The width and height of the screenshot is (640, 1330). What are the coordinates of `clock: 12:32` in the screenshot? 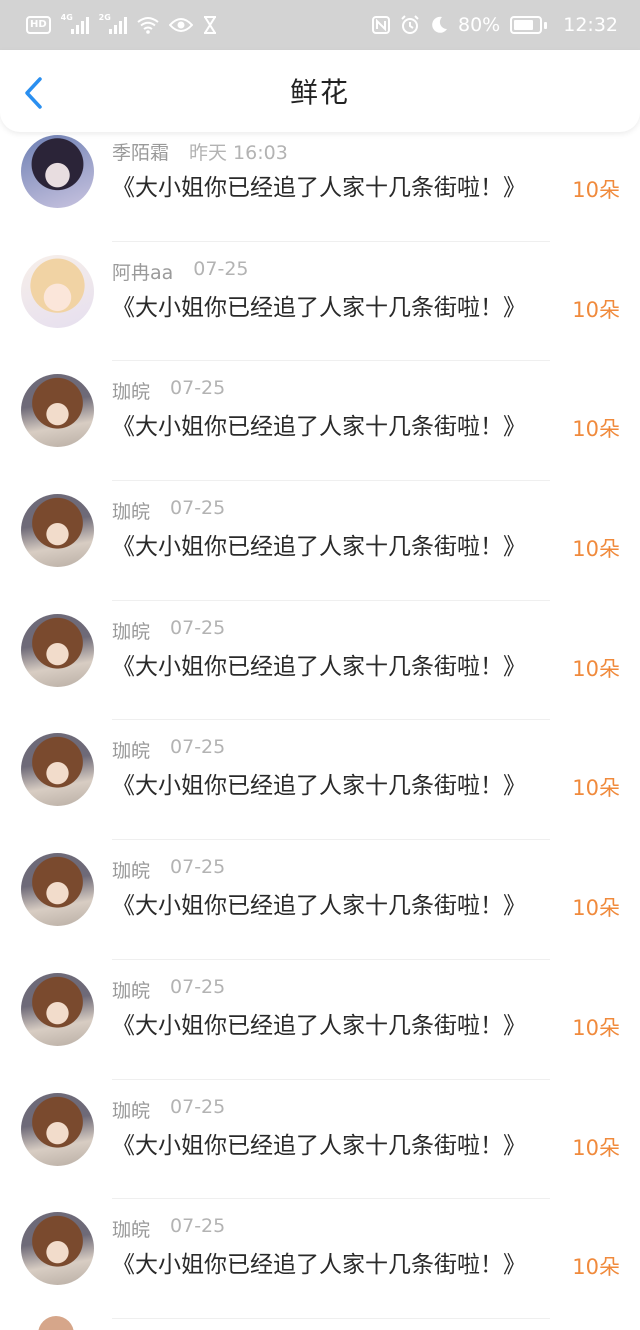 It's located at (590, 25).